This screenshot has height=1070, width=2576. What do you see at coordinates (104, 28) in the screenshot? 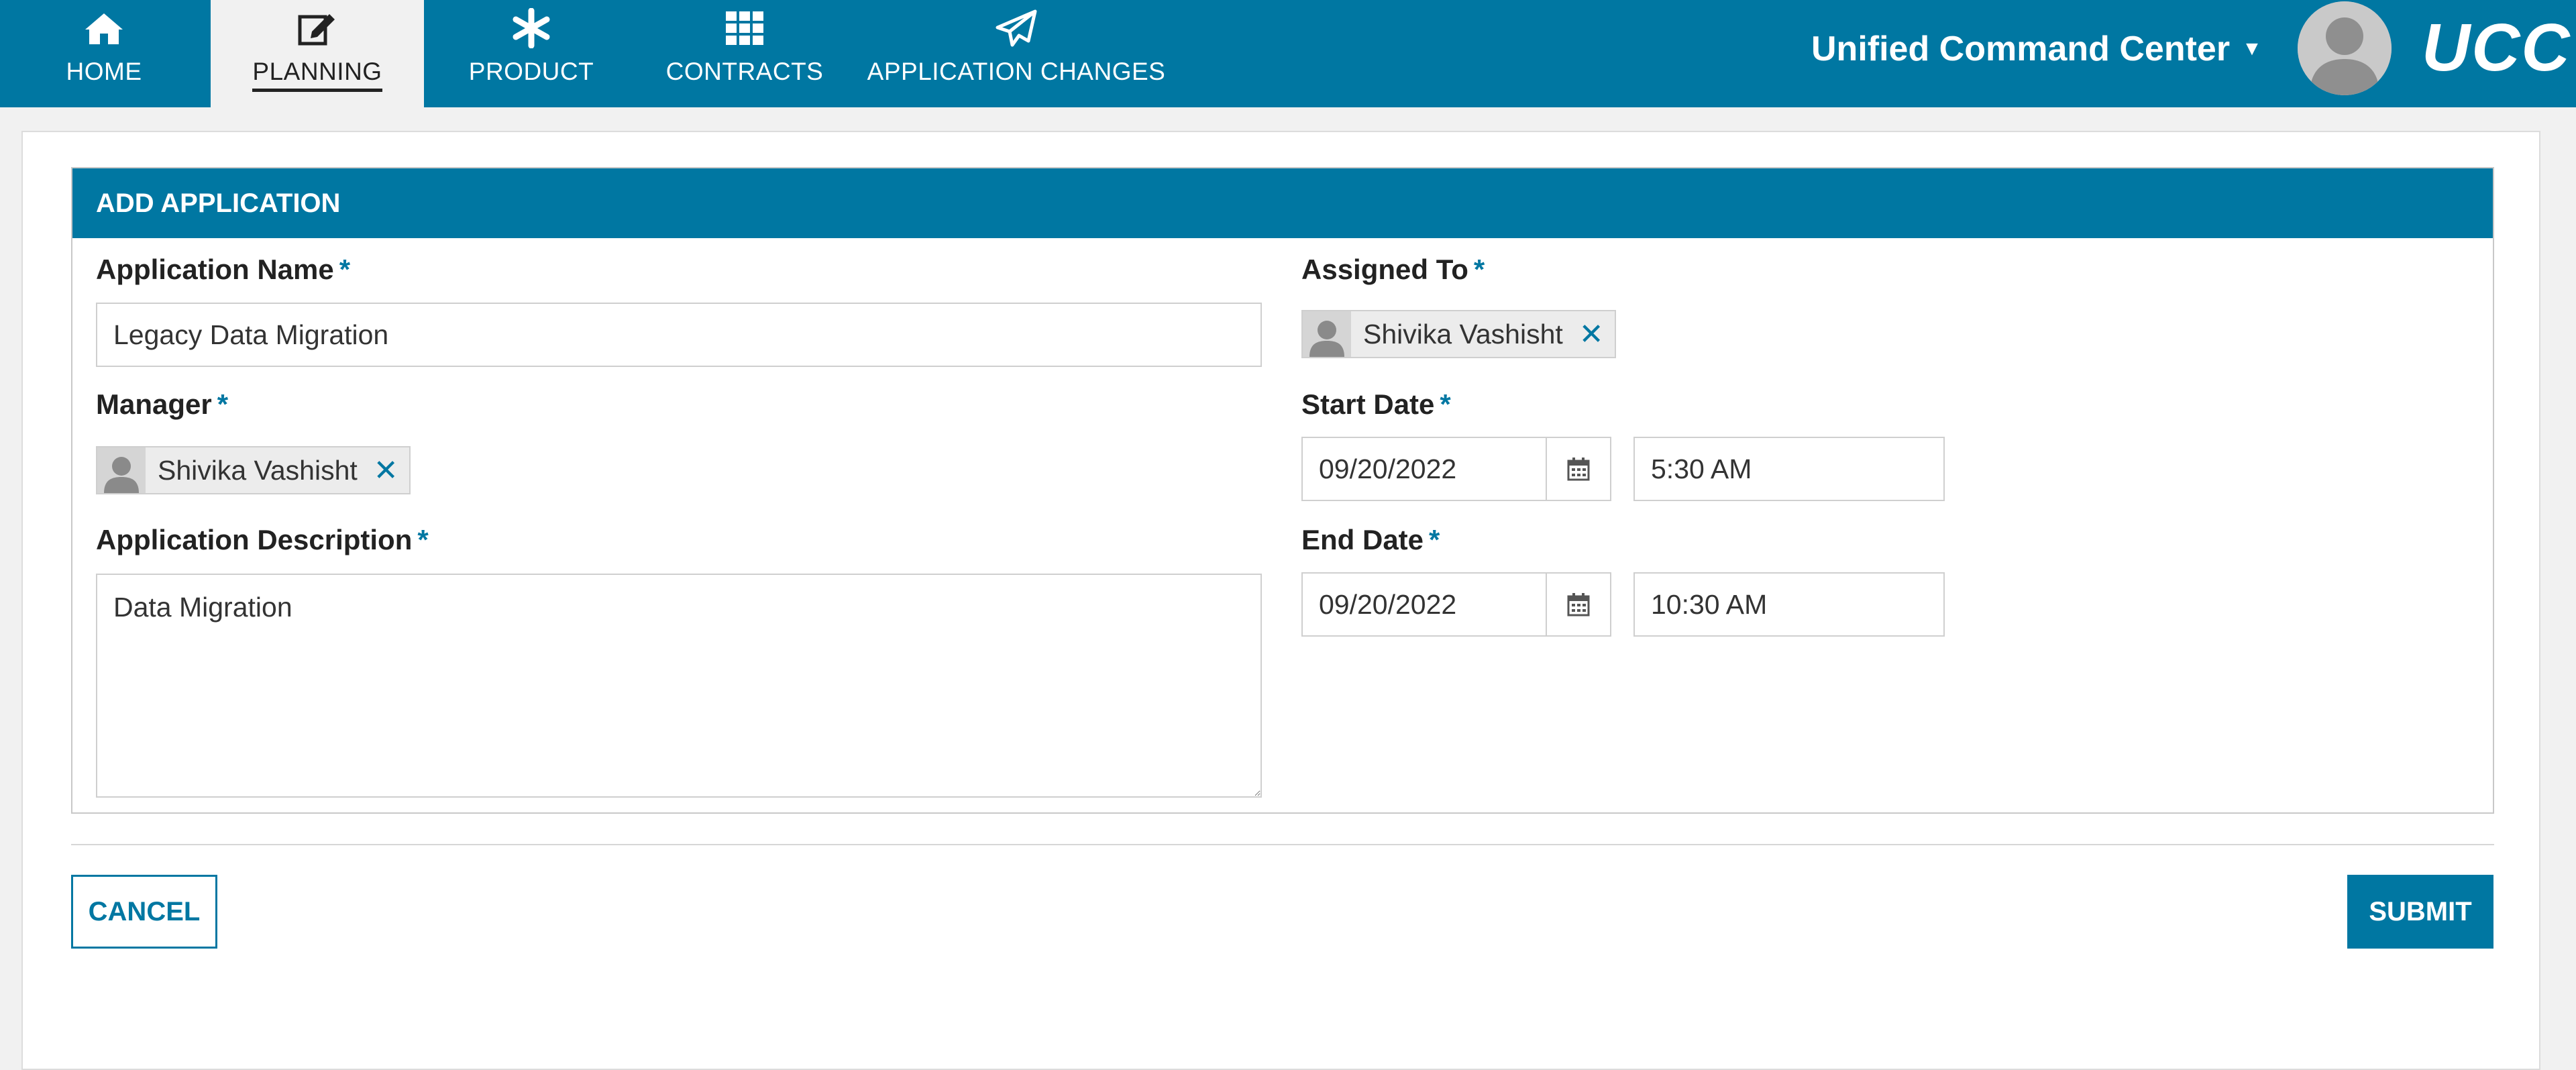
I see `home-icon` at bounding box center [104, 28].